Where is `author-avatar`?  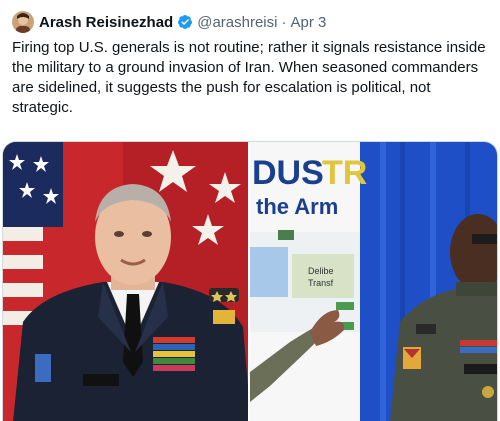
author-avatar is located at coordinates (23, 22).